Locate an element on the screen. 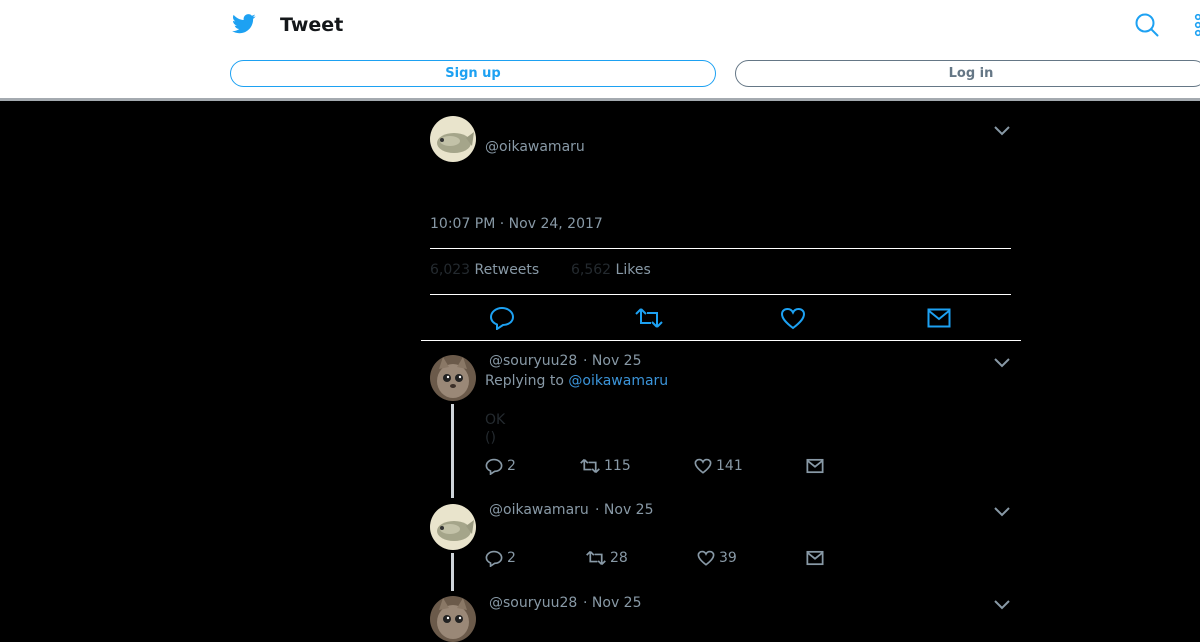 This screenshot has width=1200, height=642. like-action: 39 is located at coordinates (717, 558).